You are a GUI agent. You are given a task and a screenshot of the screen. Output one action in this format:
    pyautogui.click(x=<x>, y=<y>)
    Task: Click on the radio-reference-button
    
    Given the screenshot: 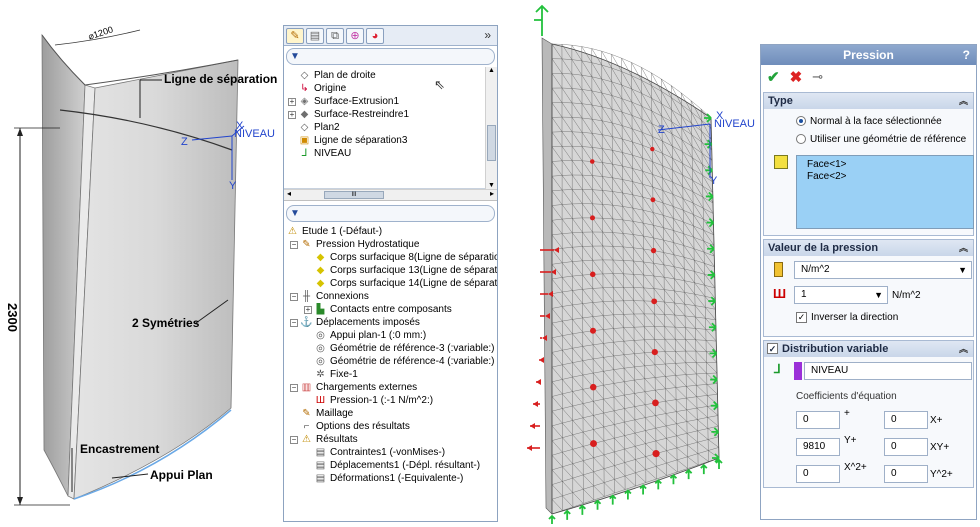 What is the action you would take?
    pyautogui.click(x=801, y=139)
    